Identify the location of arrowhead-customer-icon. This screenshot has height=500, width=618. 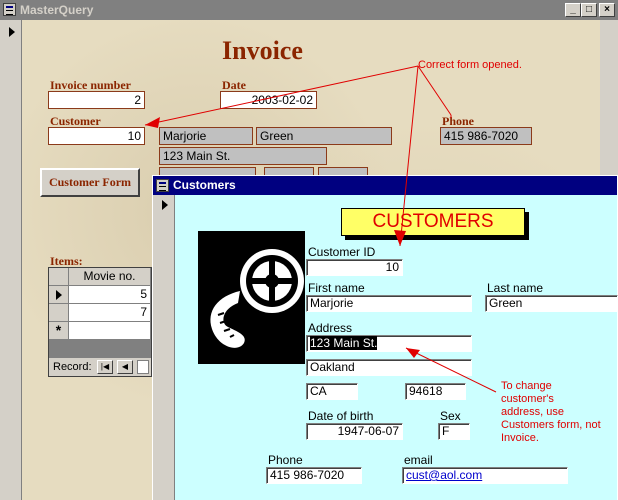
(152, 122).